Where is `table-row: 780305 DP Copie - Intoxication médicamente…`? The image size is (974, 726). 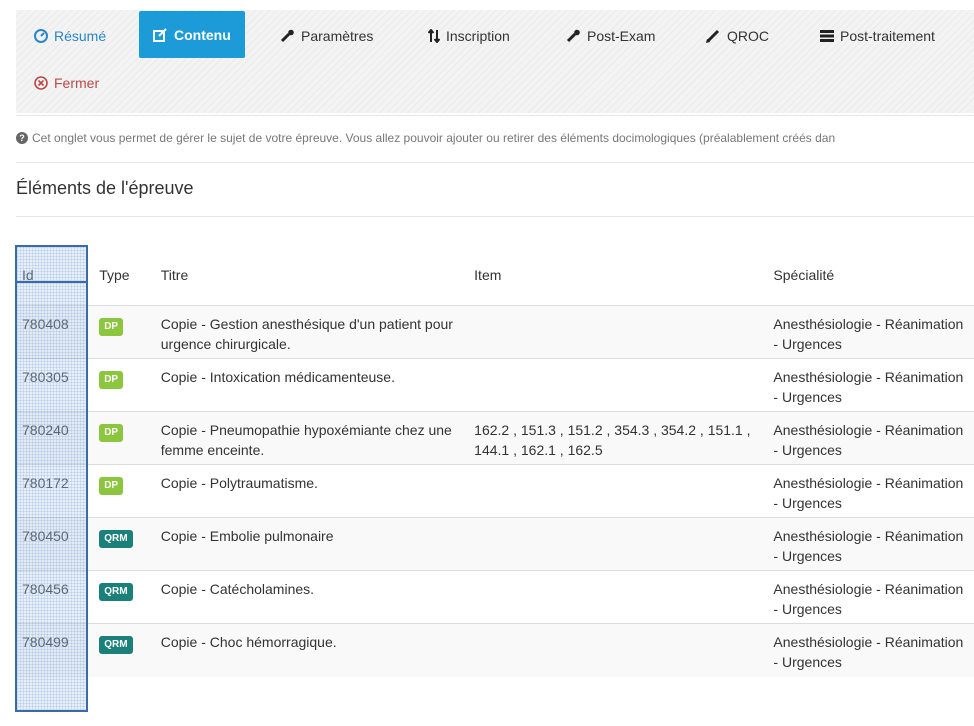
table-row: 780305 DP Copie - Intoxication médicamente… is located at coordinates (495, 385).